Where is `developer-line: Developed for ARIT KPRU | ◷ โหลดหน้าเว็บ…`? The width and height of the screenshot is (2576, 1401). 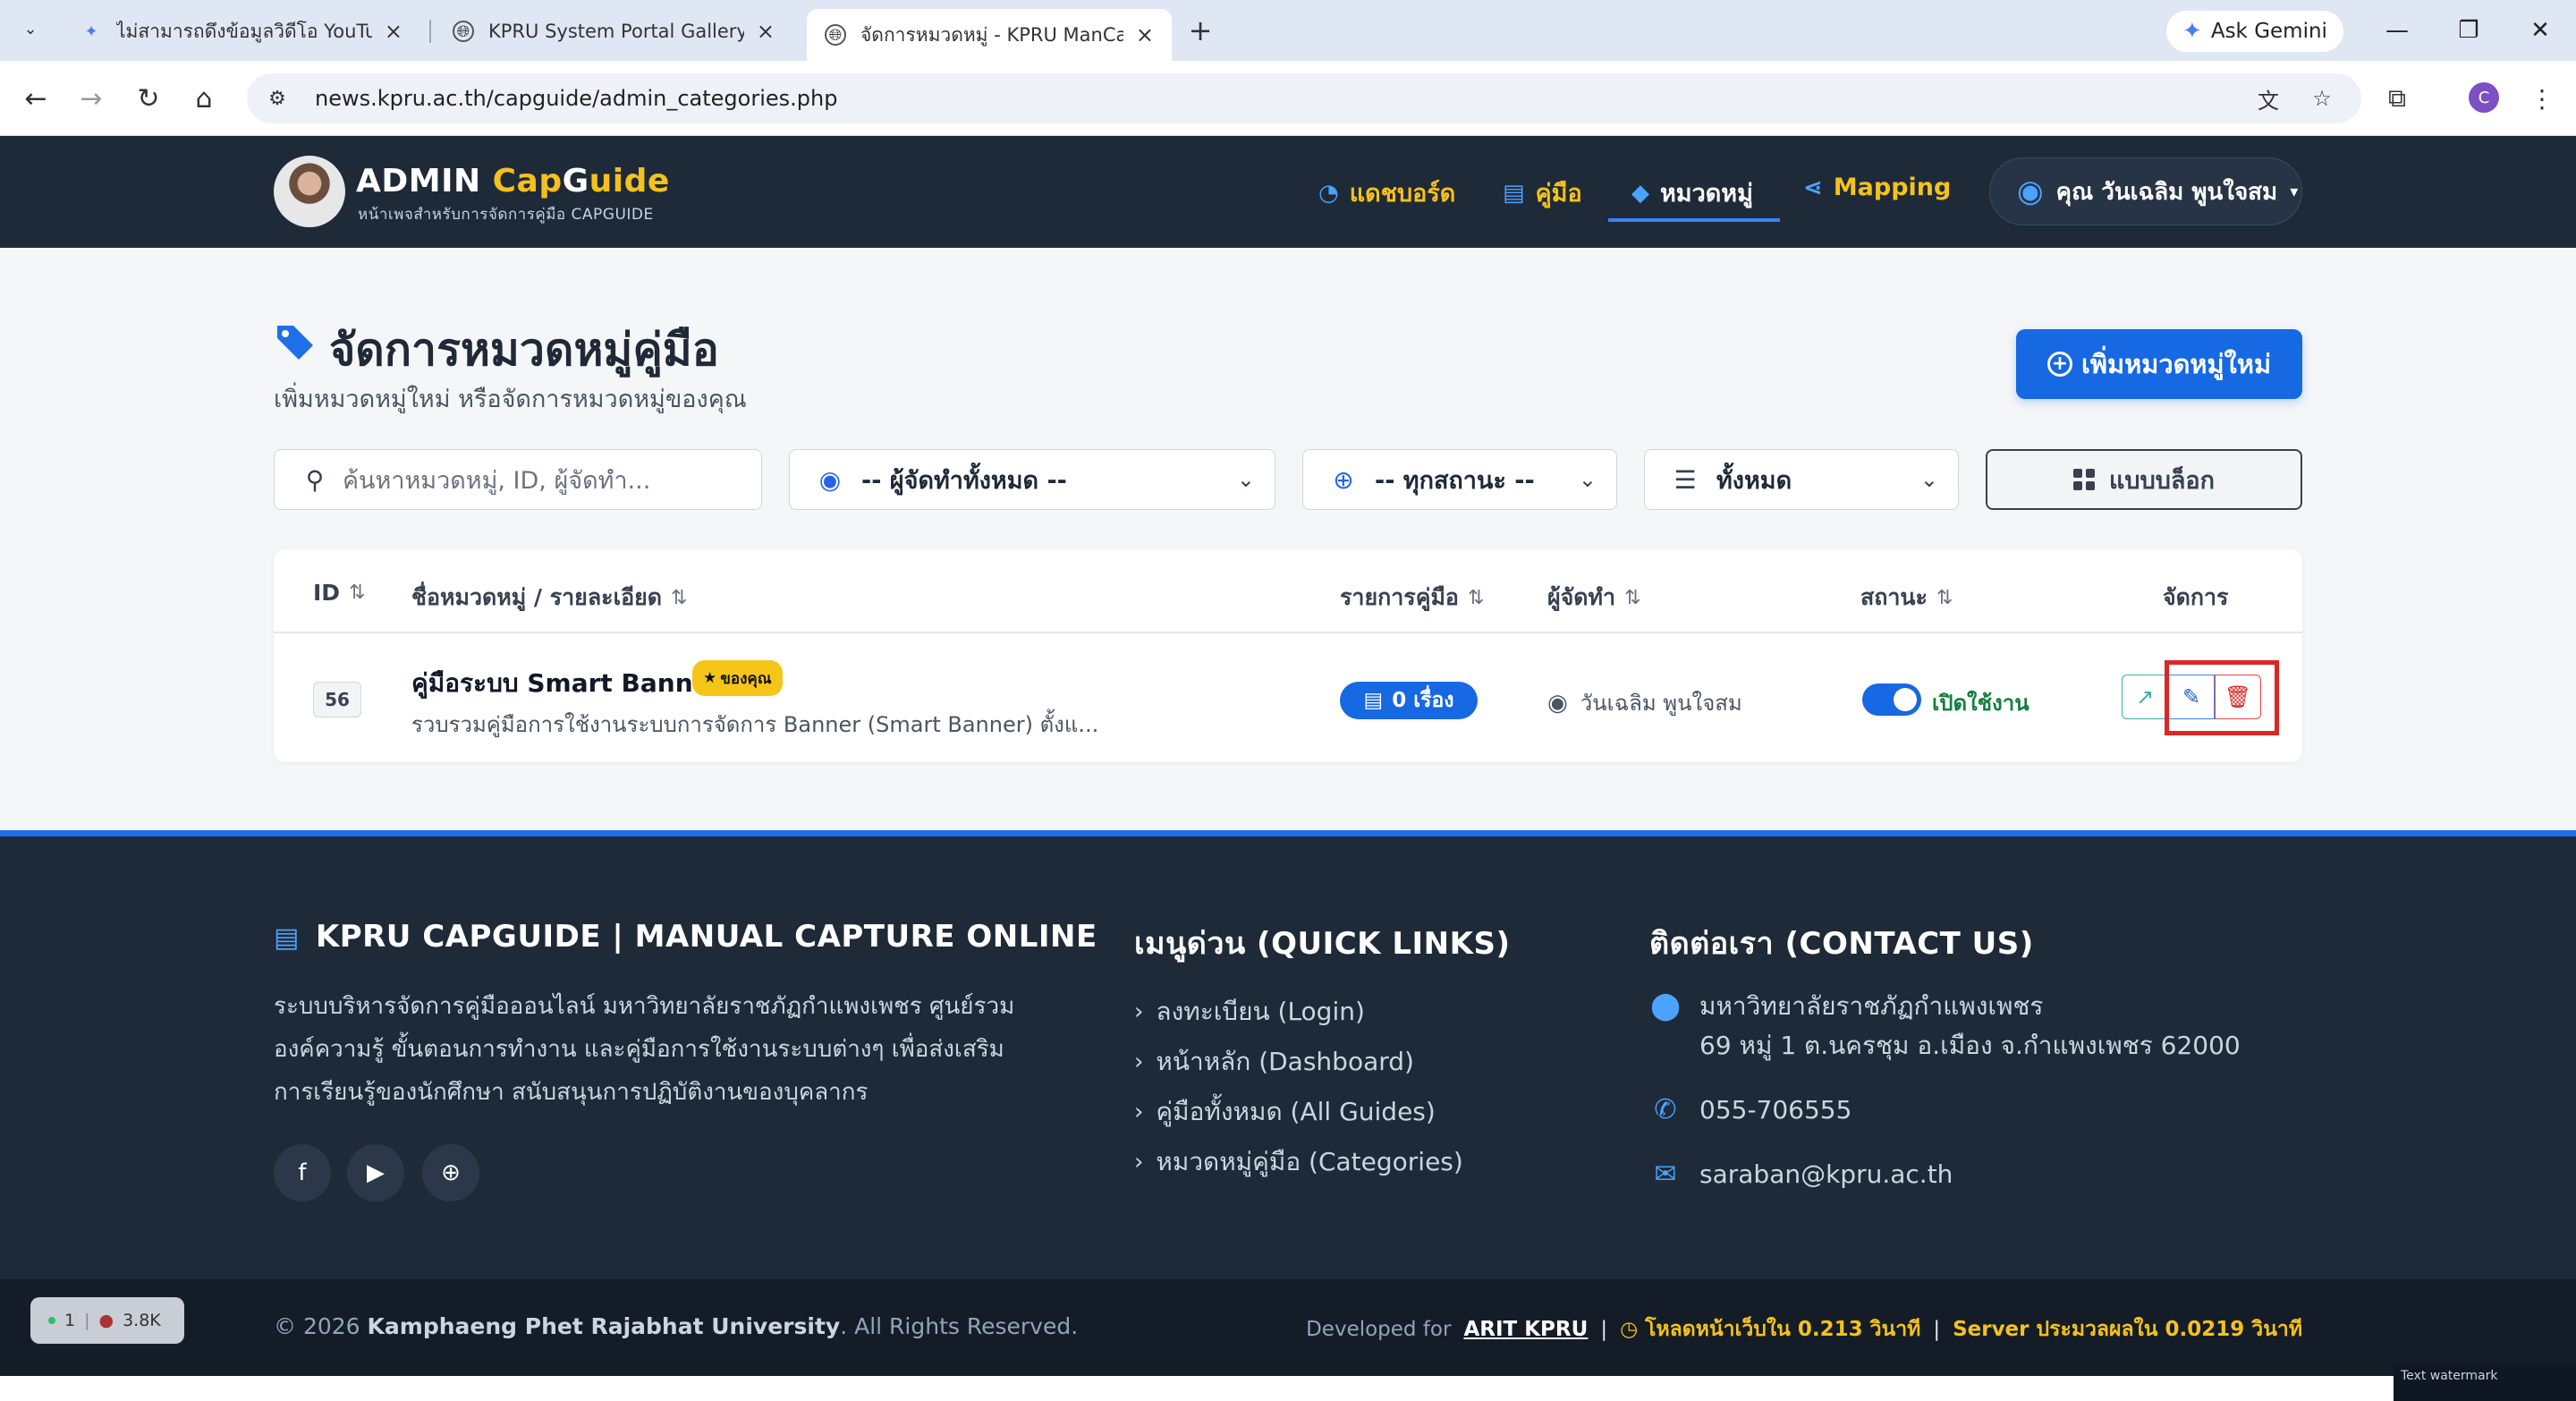 developer-line: Developed for ARIT KPRU | ◷ โหลดหน้าเว็บ… is located at coordinates (1804, 1329).